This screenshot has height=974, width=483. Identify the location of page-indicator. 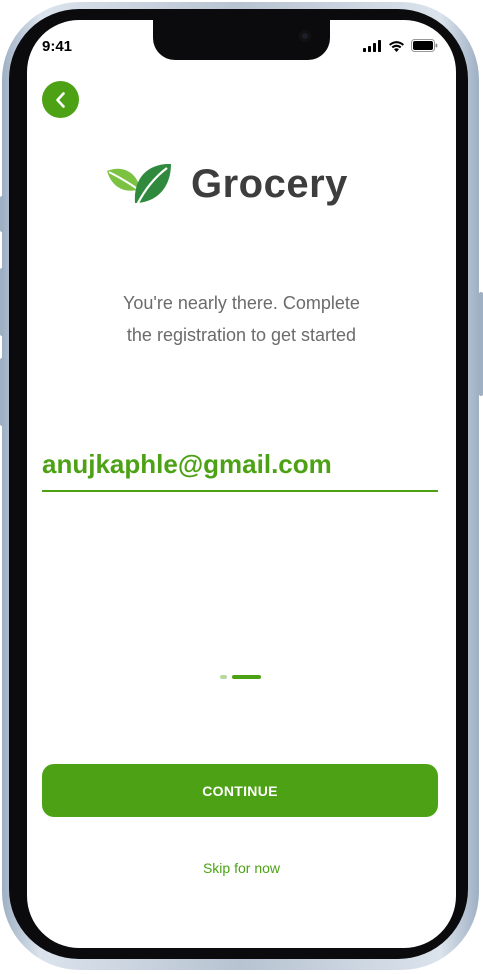
(240, 677).